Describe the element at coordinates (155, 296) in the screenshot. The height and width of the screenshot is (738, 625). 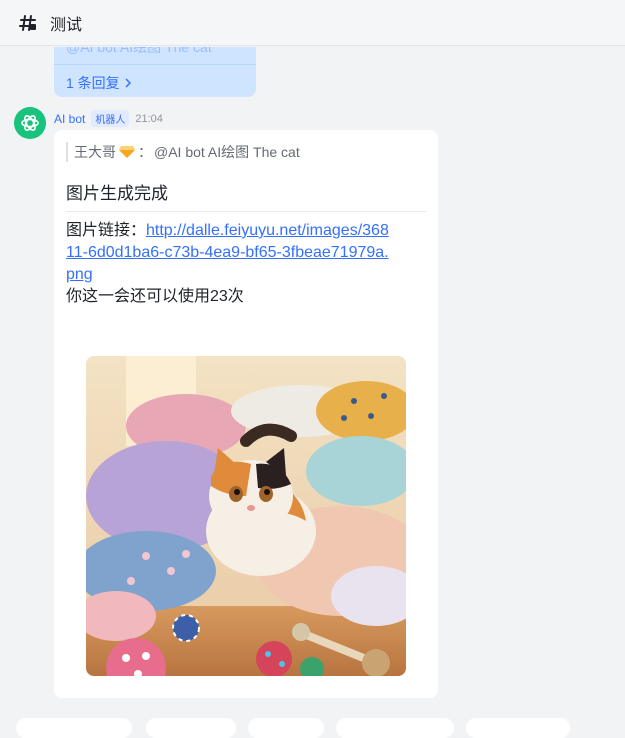
I see `usage-remaining-text: 你这一会还可以使用23次` at that location.